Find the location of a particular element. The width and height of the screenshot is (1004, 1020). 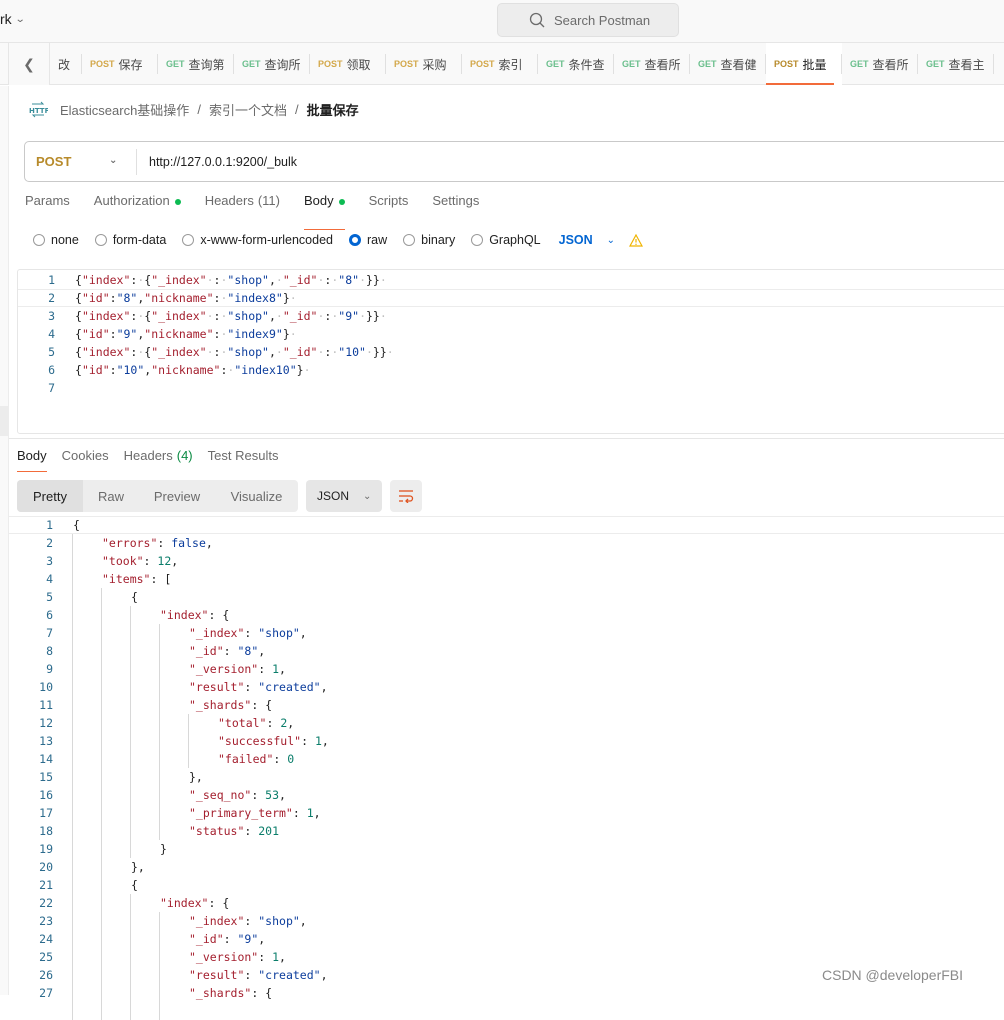

tab-params: Params is located at coordinates (47, 208).